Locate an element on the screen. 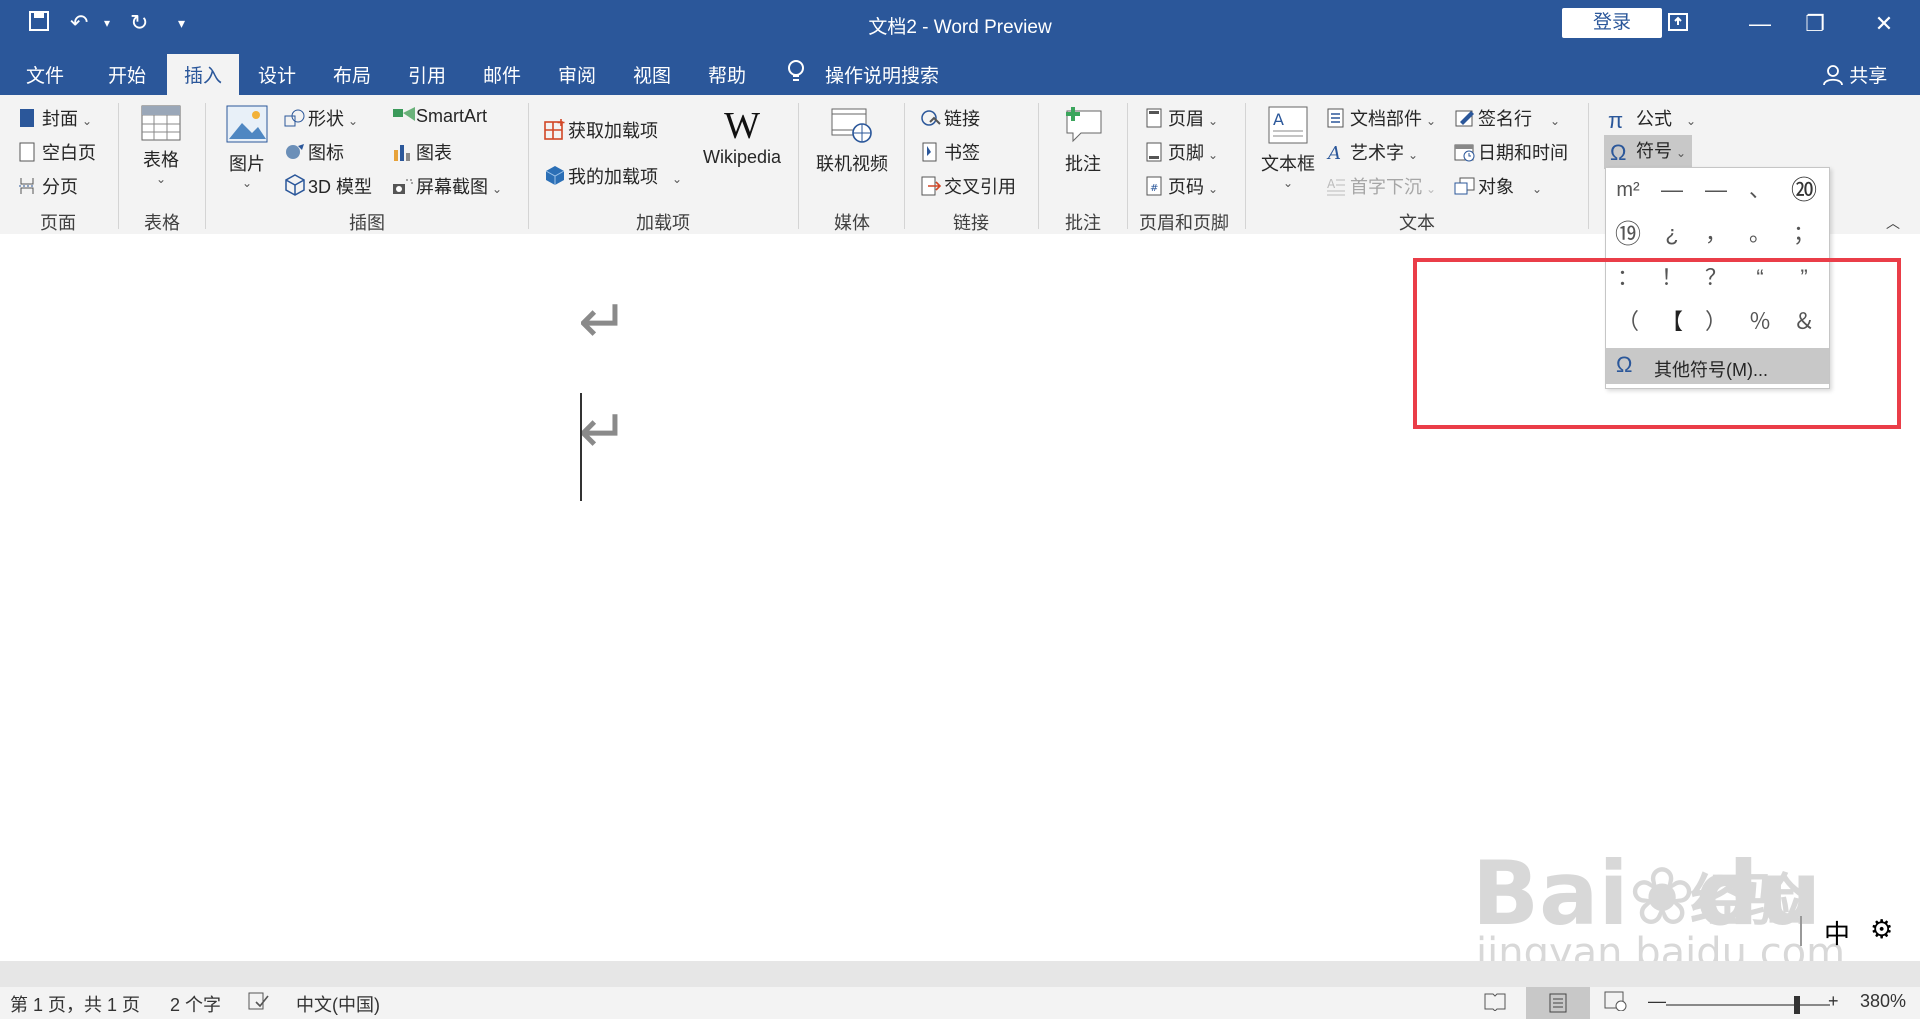  group-text: 文本 is located at coordinates (1417, 223).